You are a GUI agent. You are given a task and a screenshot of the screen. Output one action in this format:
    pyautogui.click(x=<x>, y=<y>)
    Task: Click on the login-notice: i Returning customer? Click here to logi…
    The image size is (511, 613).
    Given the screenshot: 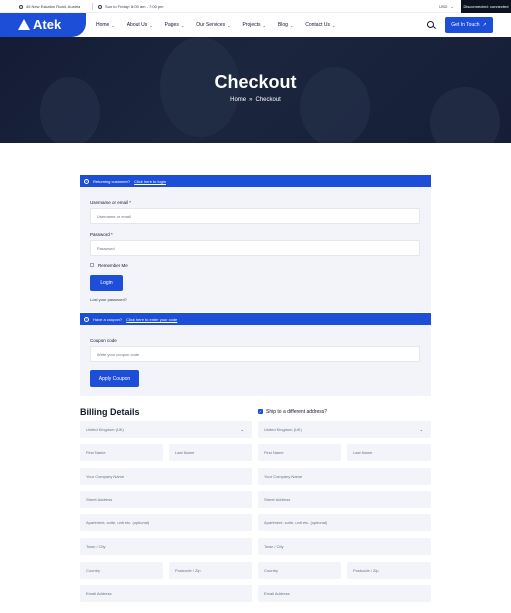 What is the action you would take?
    pyautogui.click(x=255, y=181)
    